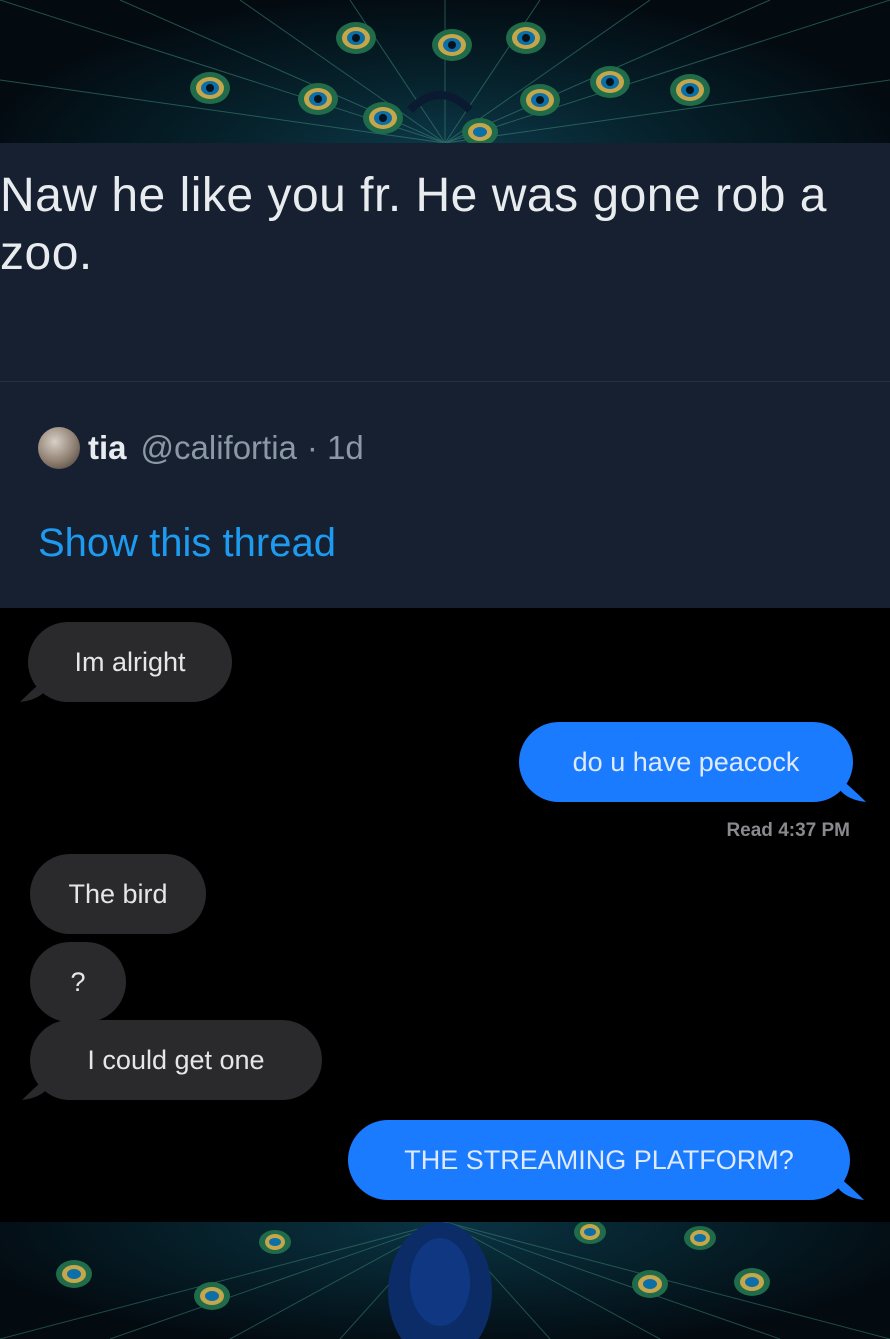 This screenshot has height=1339, width=890. I want to click on message-bubble-received: Im alright, so click(130, 662).